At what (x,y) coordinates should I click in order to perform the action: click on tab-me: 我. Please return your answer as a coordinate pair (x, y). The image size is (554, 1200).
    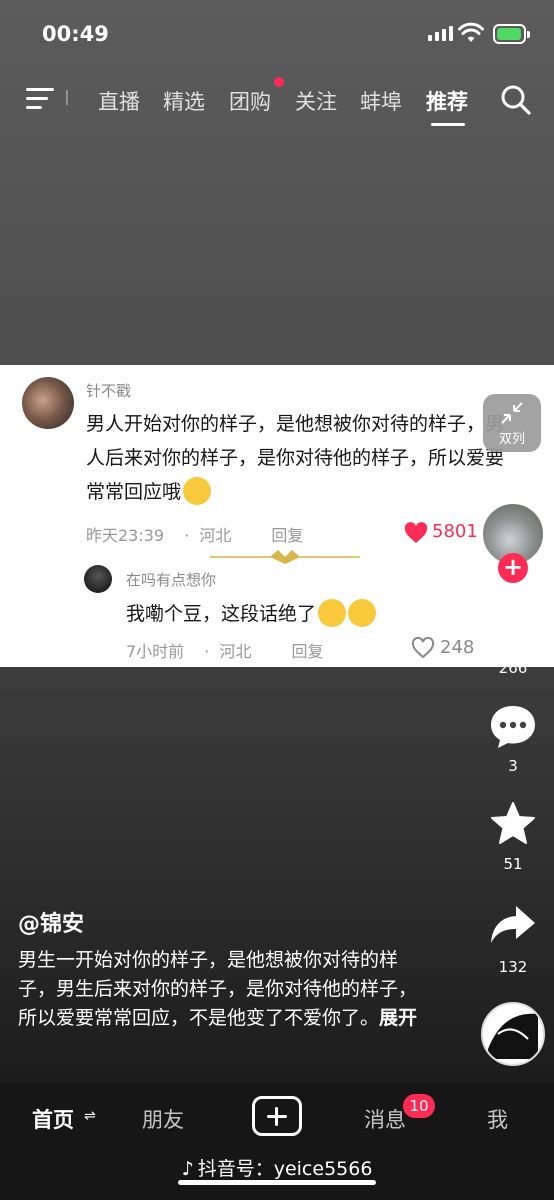
    Looking at the image, I should click on (497, 1119).